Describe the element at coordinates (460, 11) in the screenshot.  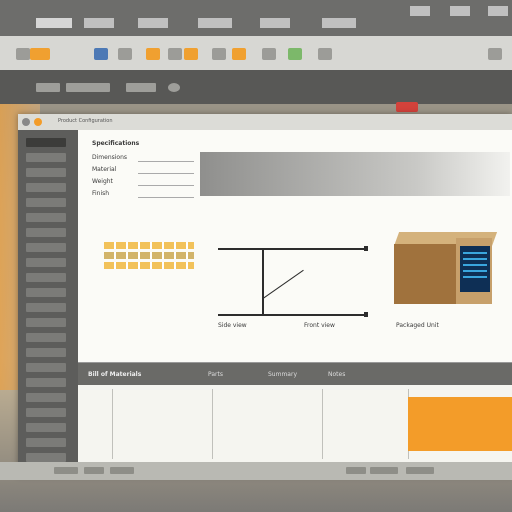
I see `maximize-icon` at that location.